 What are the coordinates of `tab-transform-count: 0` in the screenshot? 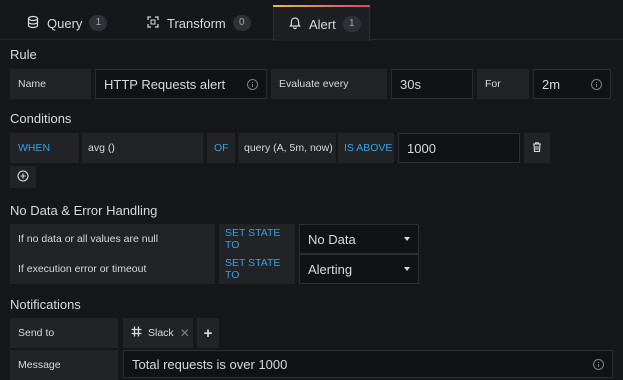 It's located at (241, 23).